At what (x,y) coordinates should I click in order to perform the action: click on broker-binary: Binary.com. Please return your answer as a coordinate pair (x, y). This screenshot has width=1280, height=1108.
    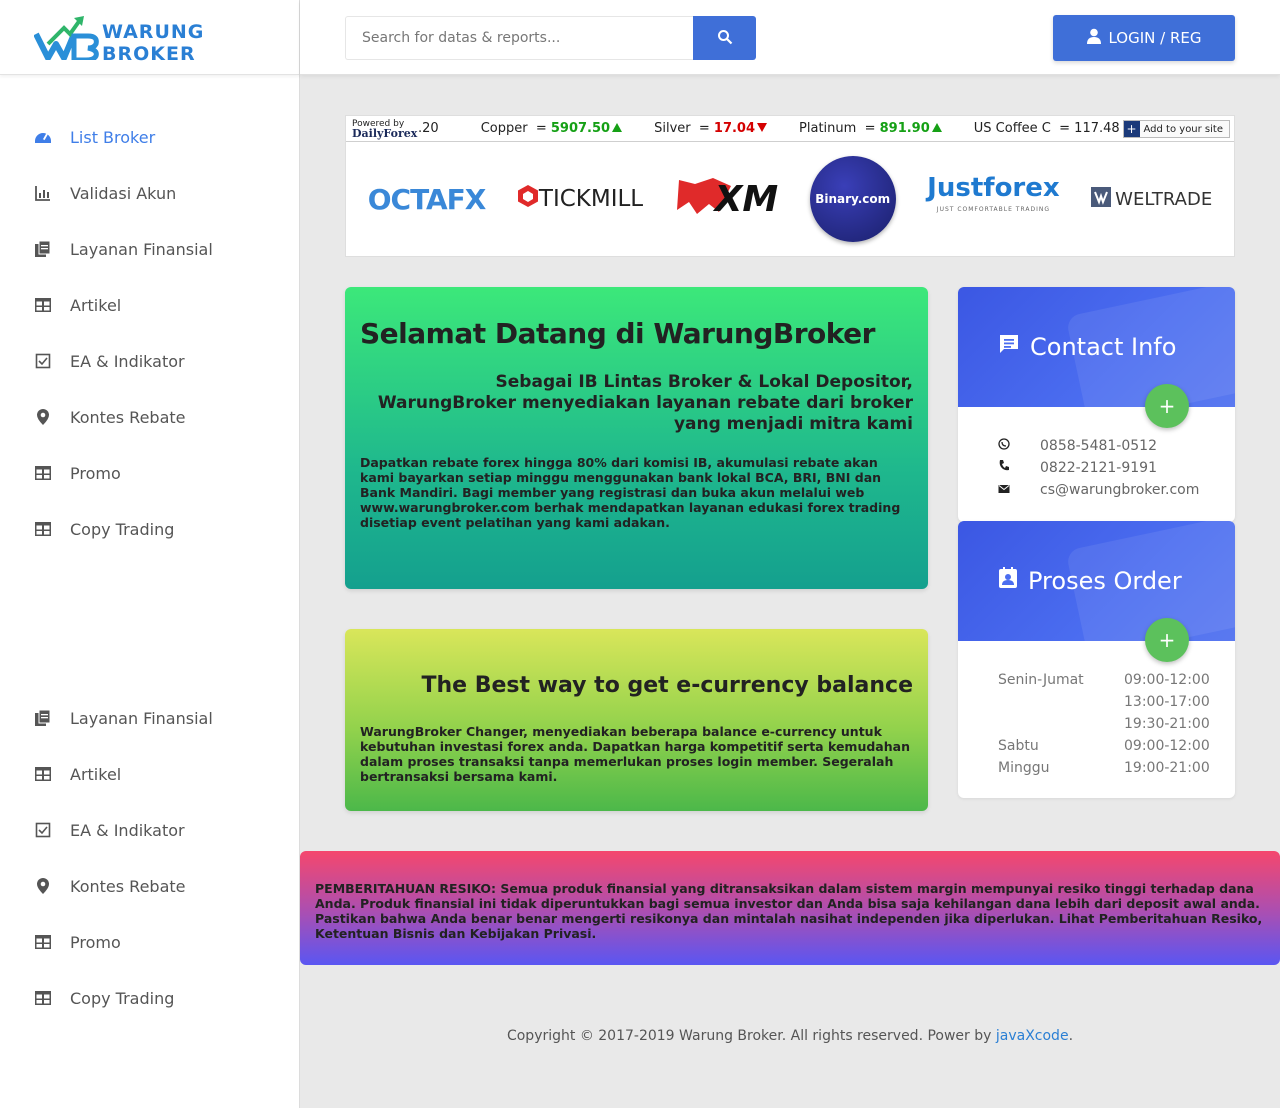
    Looking at the image, I should click on (852, 199).